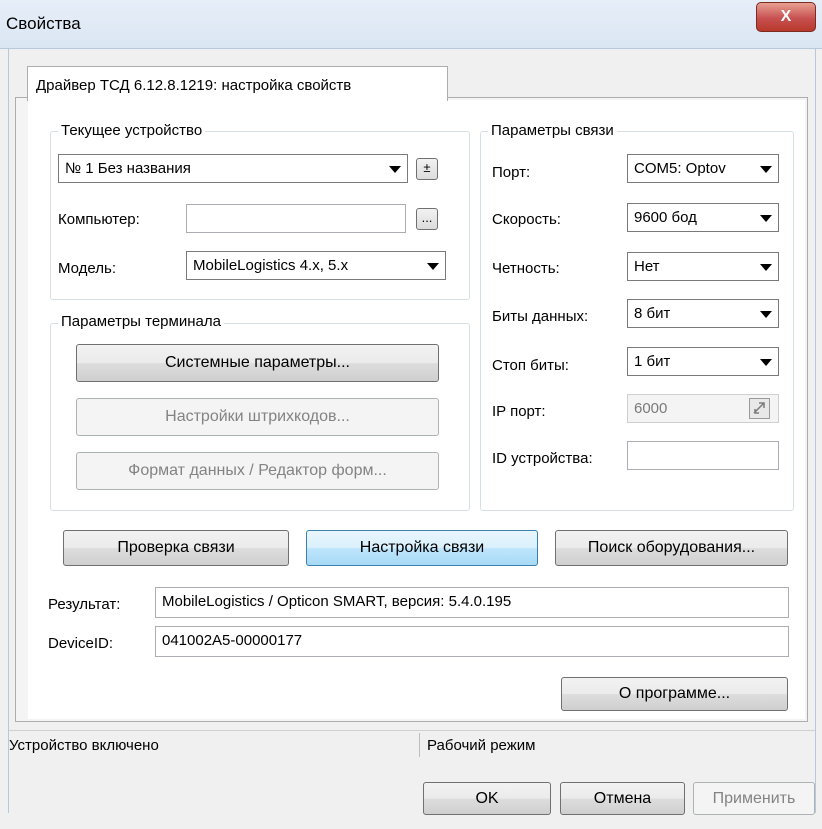 The width and height of the screenshot is (822, 829). I want to click on speed-label: Скорость:, so click(526, 219).